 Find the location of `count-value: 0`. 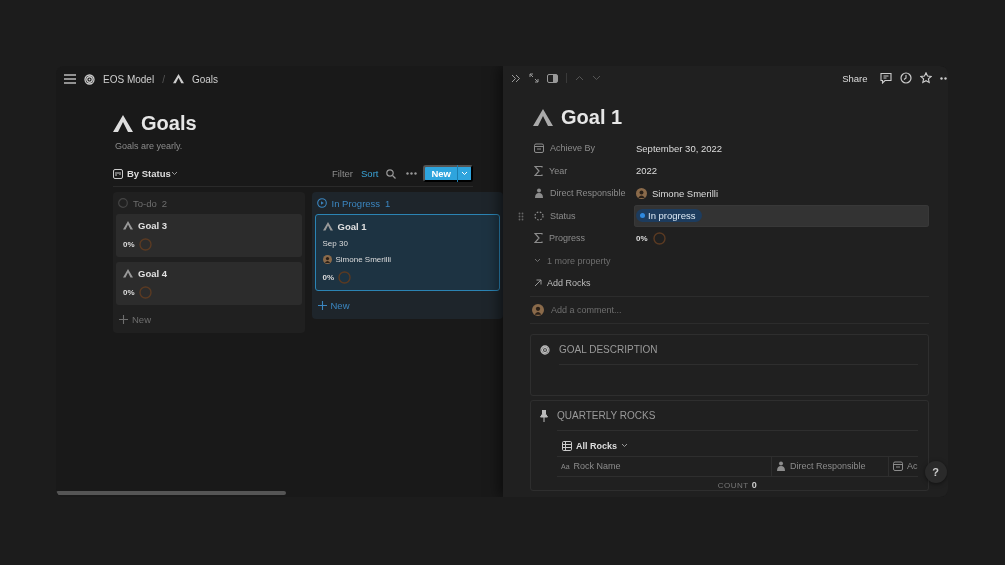

count-value: 0 is located at coordinates (754, 484).